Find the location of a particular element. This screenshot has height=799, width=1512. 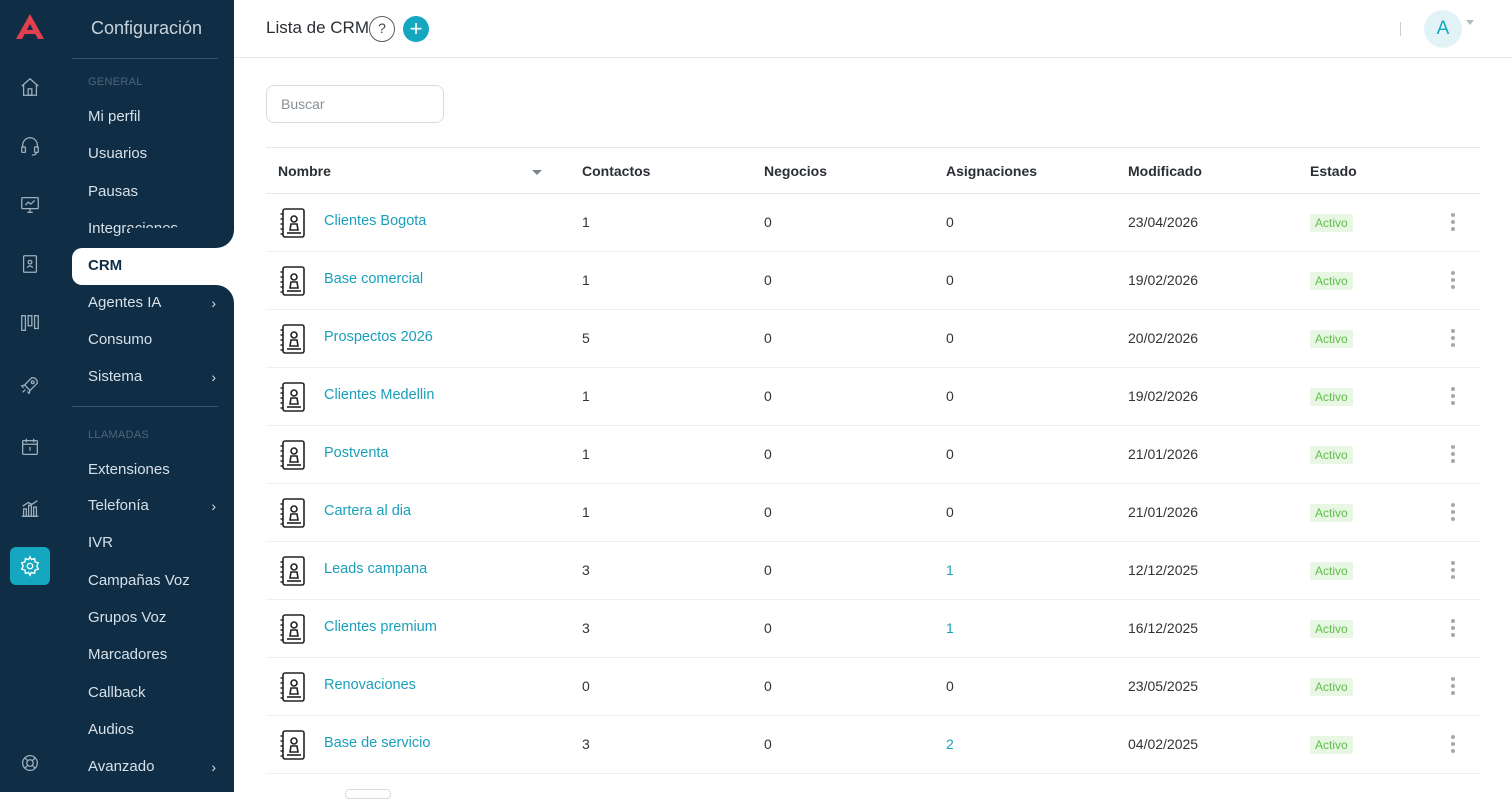

contacts-count: 1 is located at coordinates (586, 222).